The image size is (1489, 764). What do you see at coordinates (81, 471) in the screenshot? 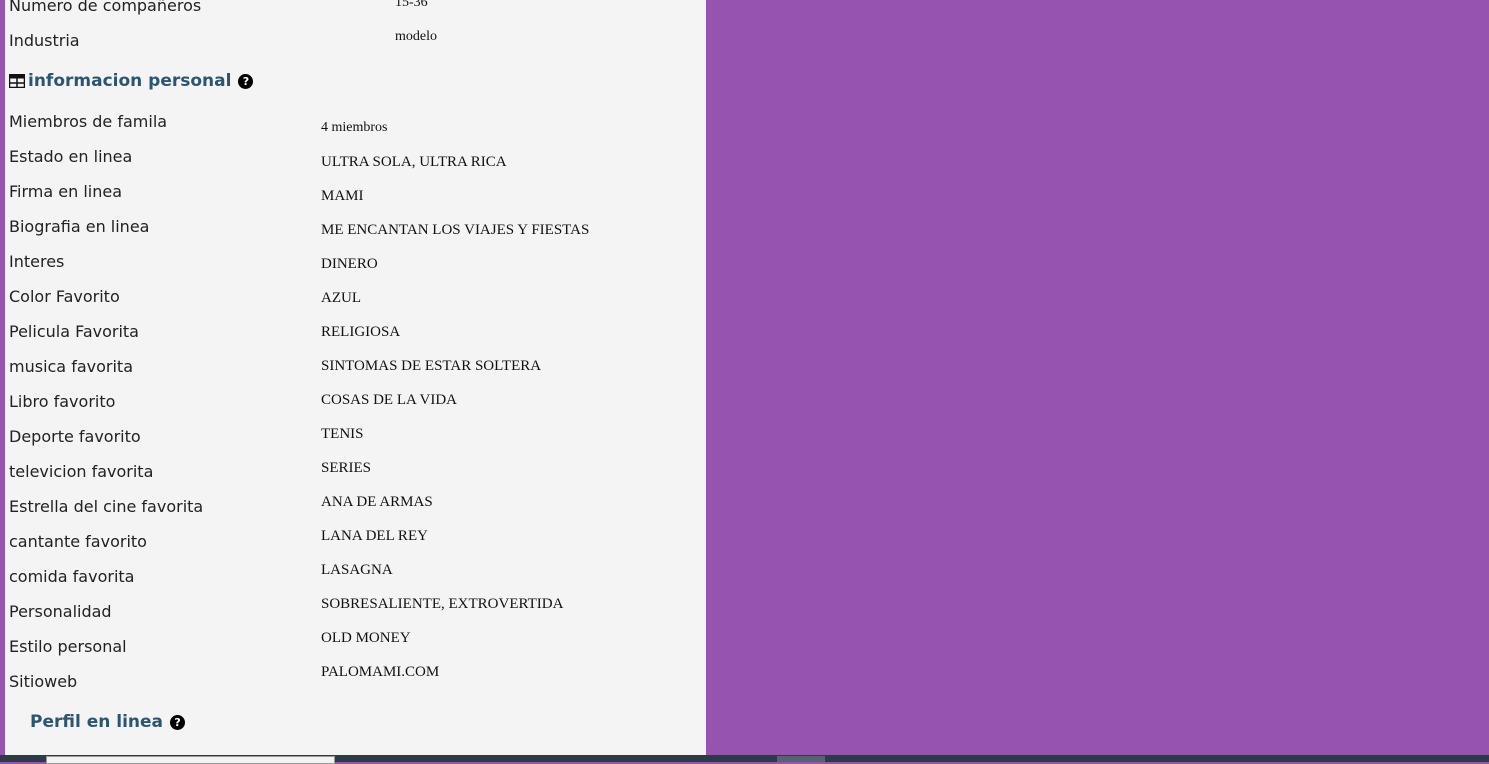
I see `row-label-tv: televicion favorita` at bounding box center [81, 471].